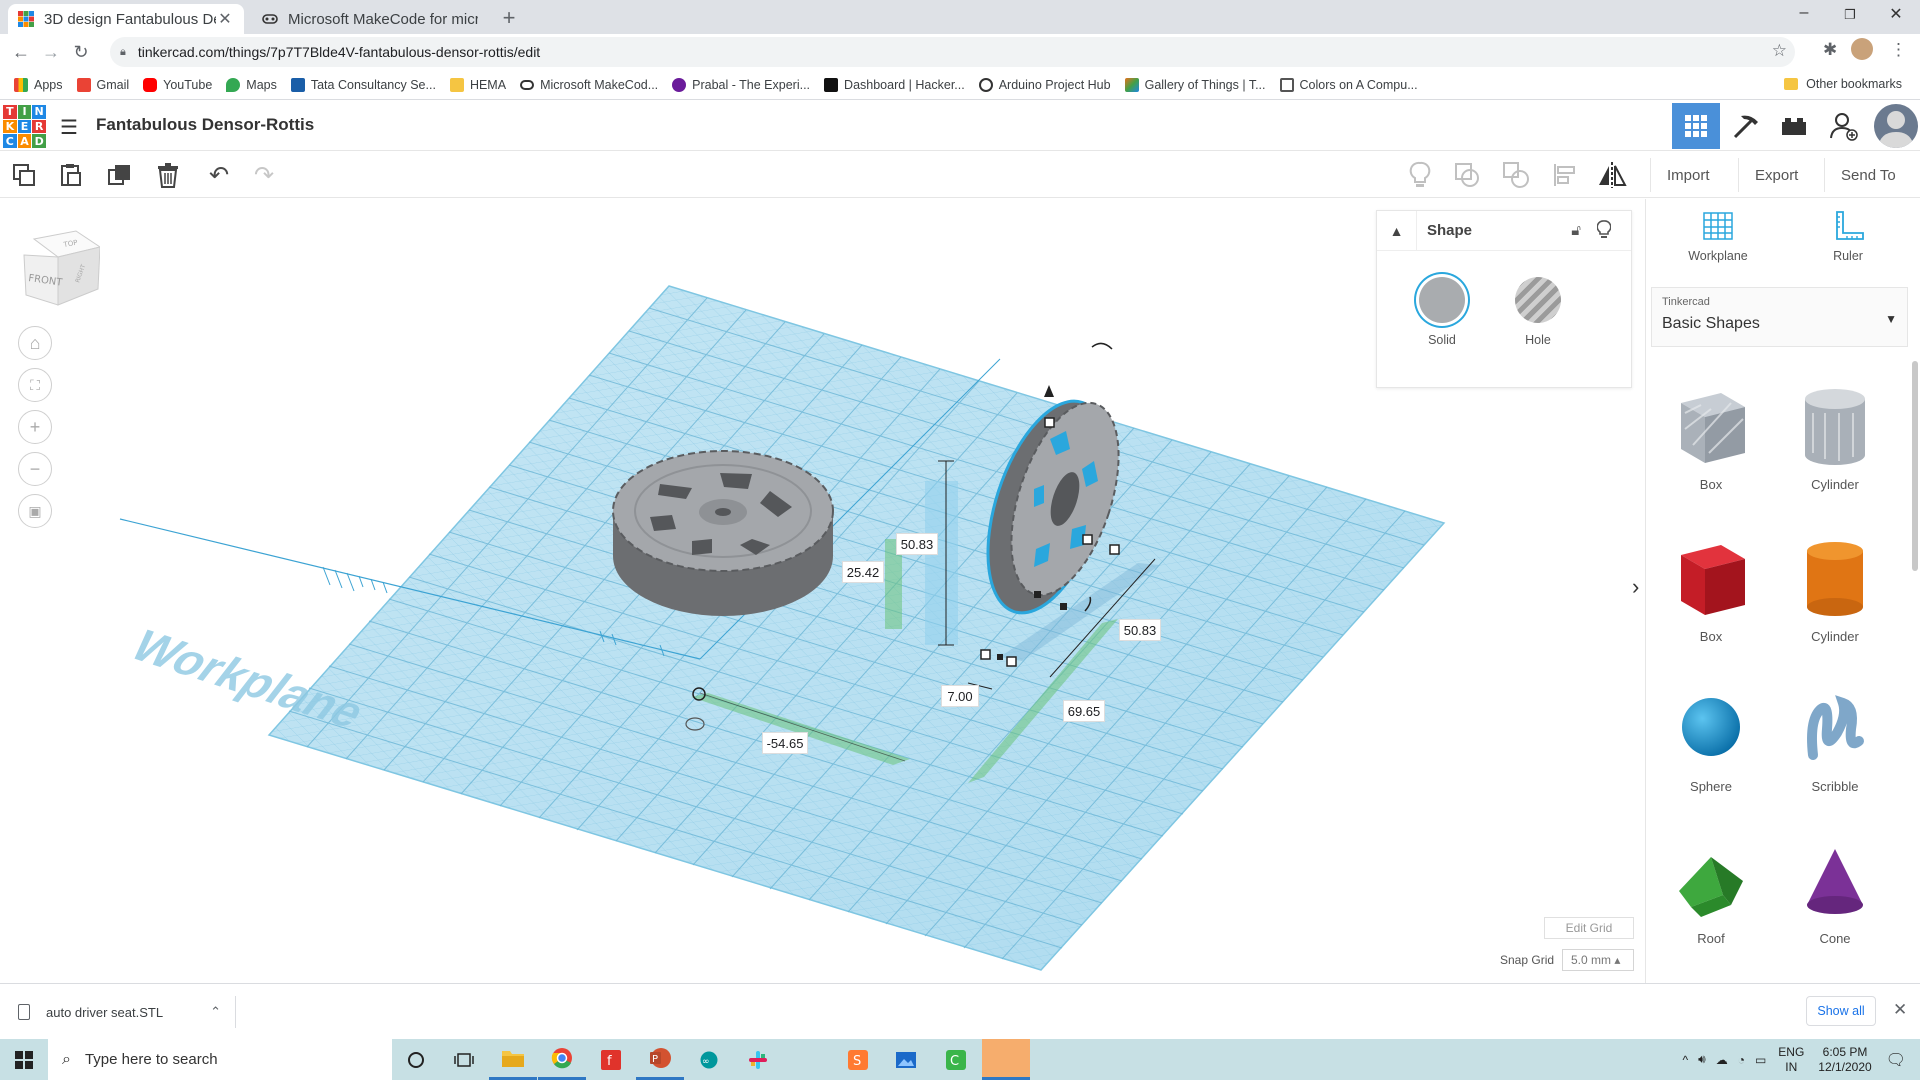 The image size is (1920, 1080). I want to click on zoom-out-icon: −, so click(35, 469).